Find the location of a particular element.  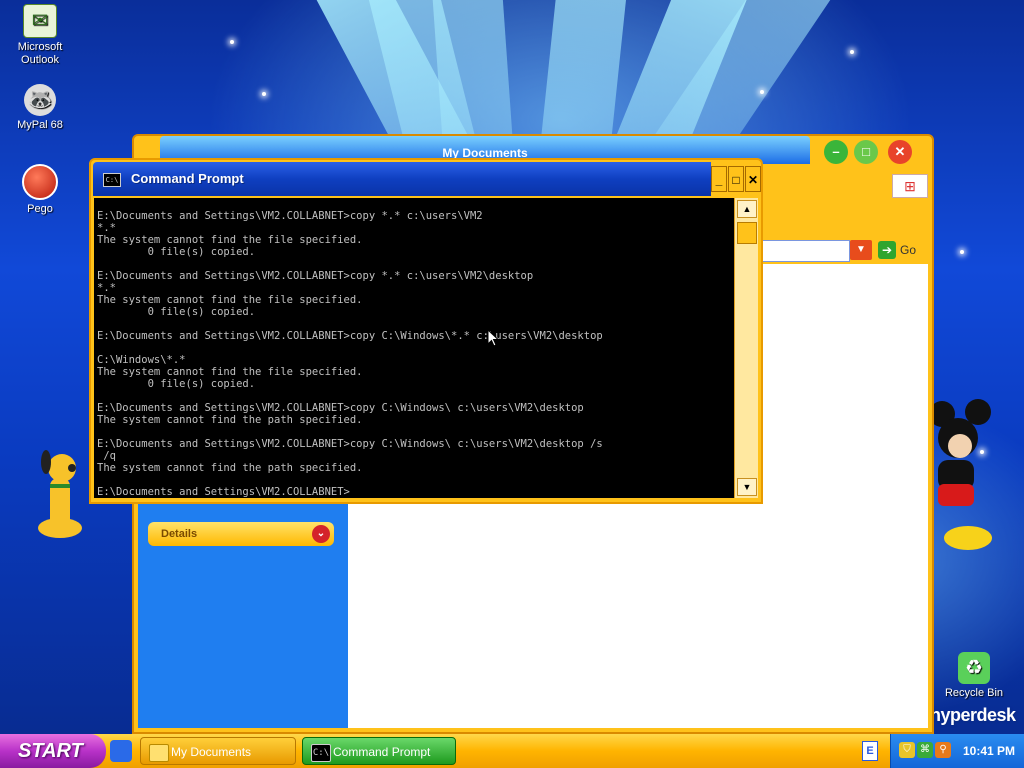

taskbar-button-label: My Documents is located at coordinates (211, 752).